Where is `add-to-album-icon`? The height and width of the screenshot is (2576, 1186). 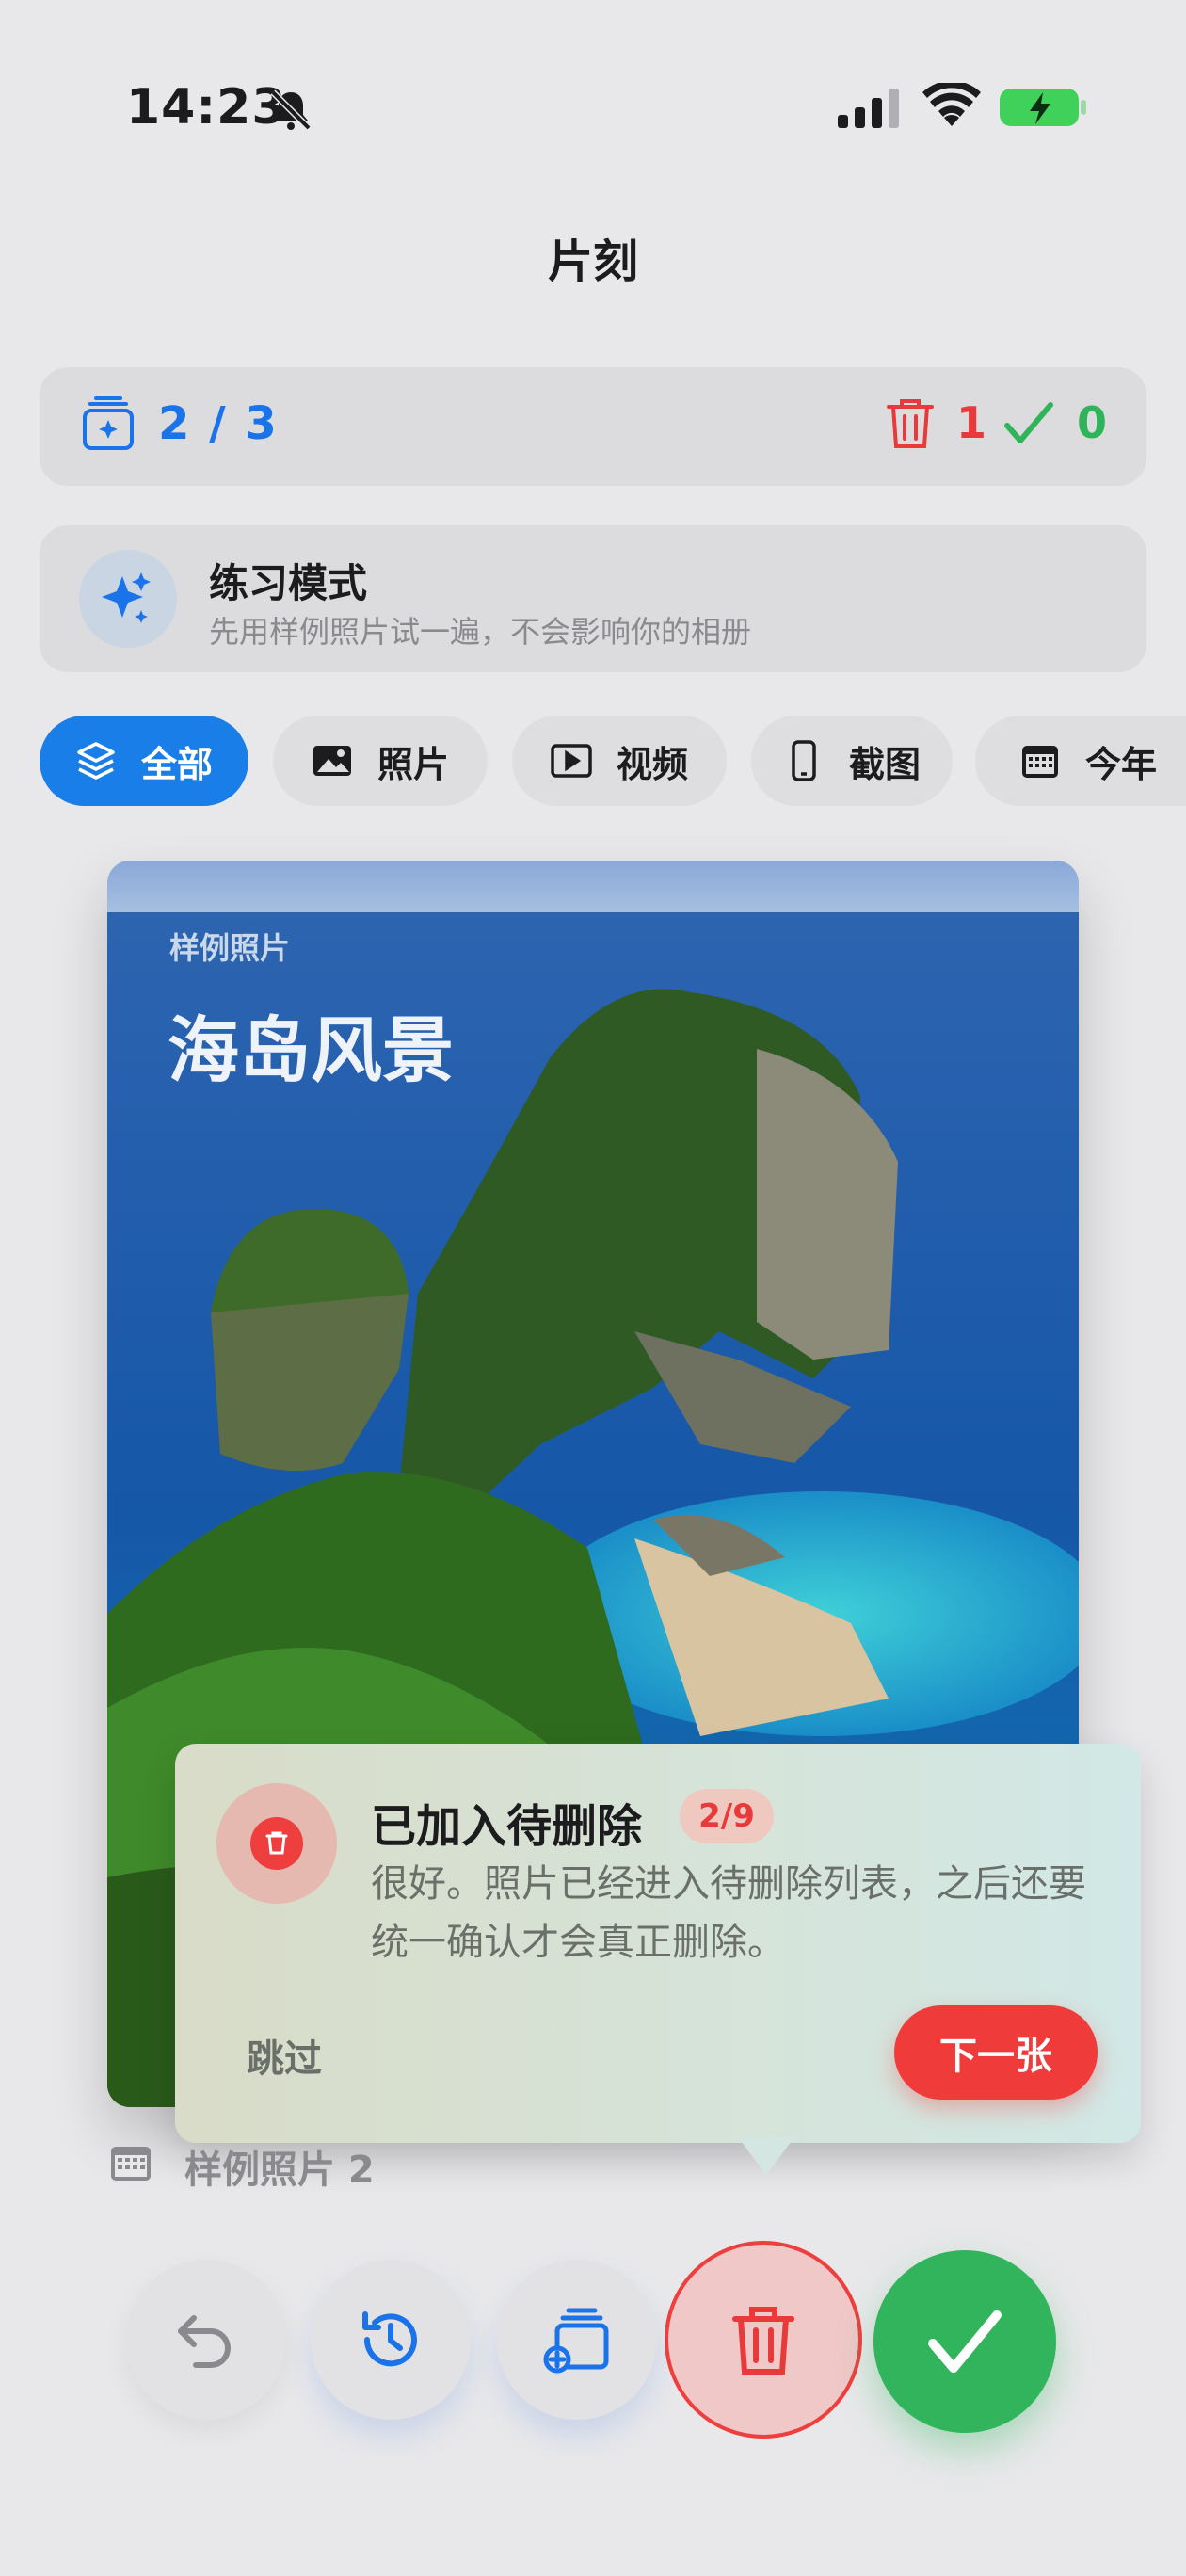 add-to-album-icon is located at coordinates (576, 2341).